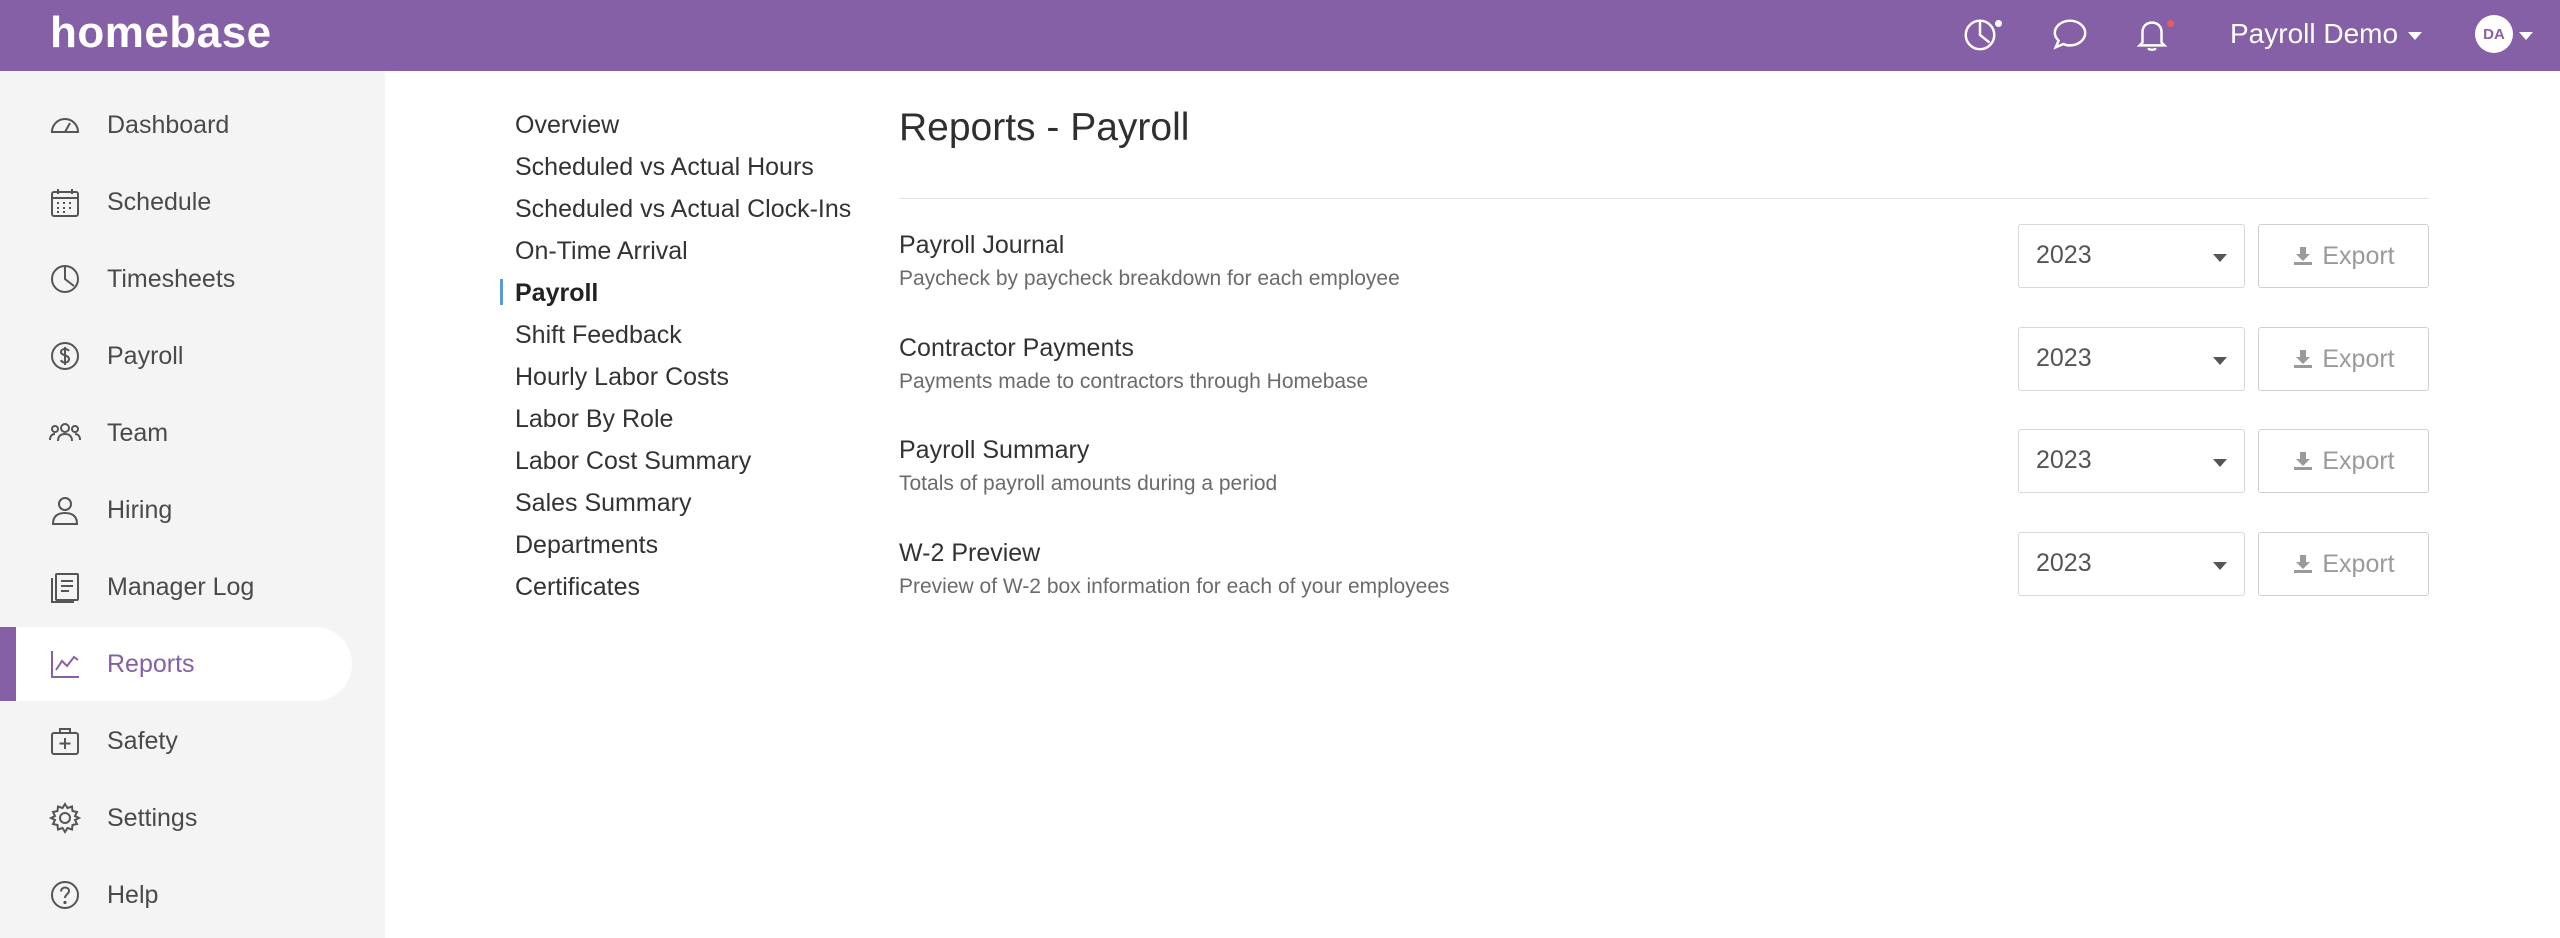  What do you see at coordinates (65, 818) in the screenshot?
I see `gear-icon` at bounding box center [65, 818].